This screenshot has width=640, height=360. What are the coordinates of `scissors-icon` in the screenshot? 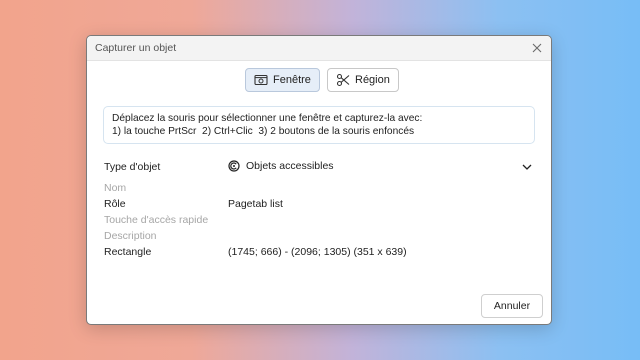 It's located at (343, 80).